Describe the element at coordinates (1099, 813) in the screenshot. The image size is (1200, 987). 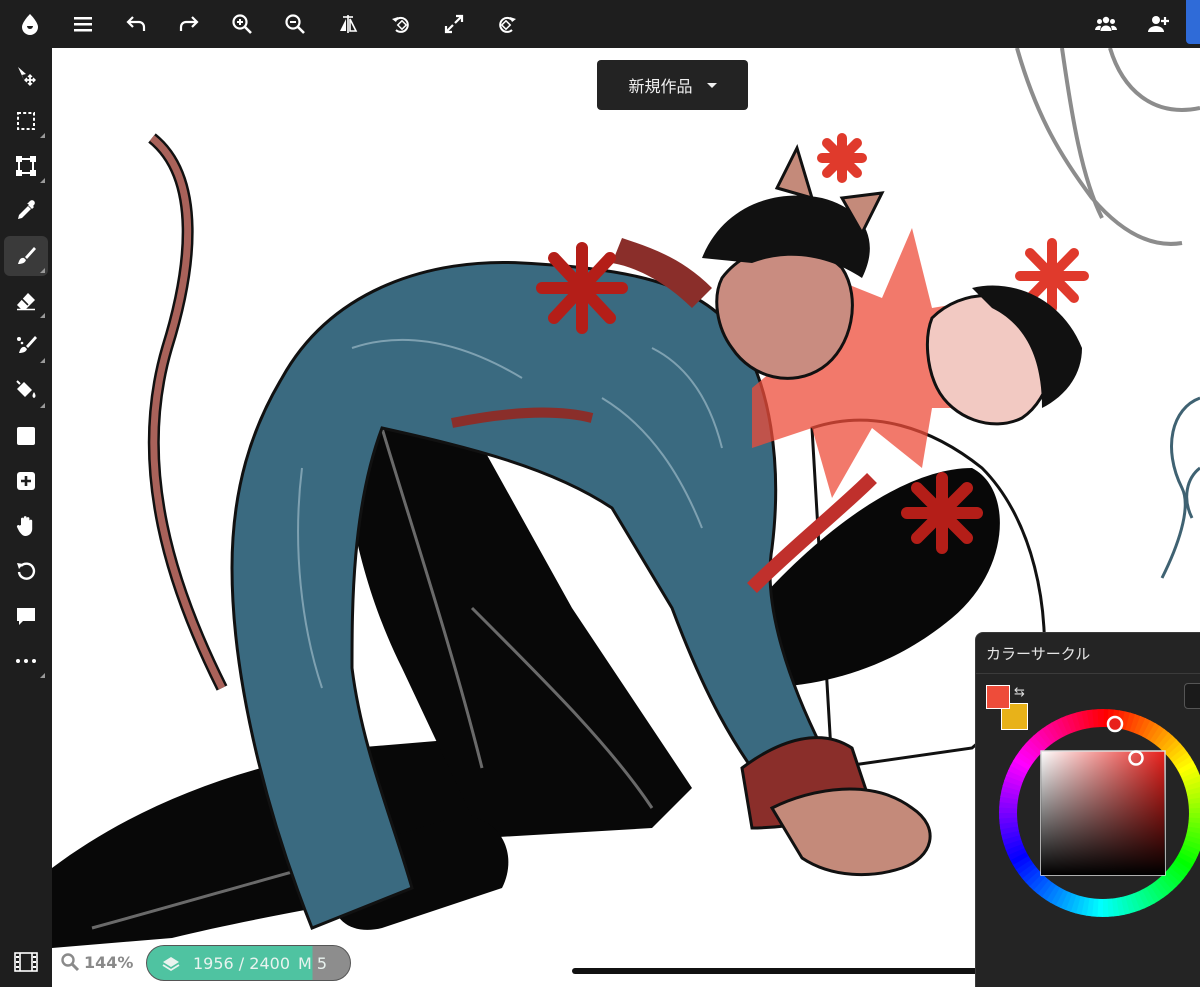
I see `color-wheel` at that location.